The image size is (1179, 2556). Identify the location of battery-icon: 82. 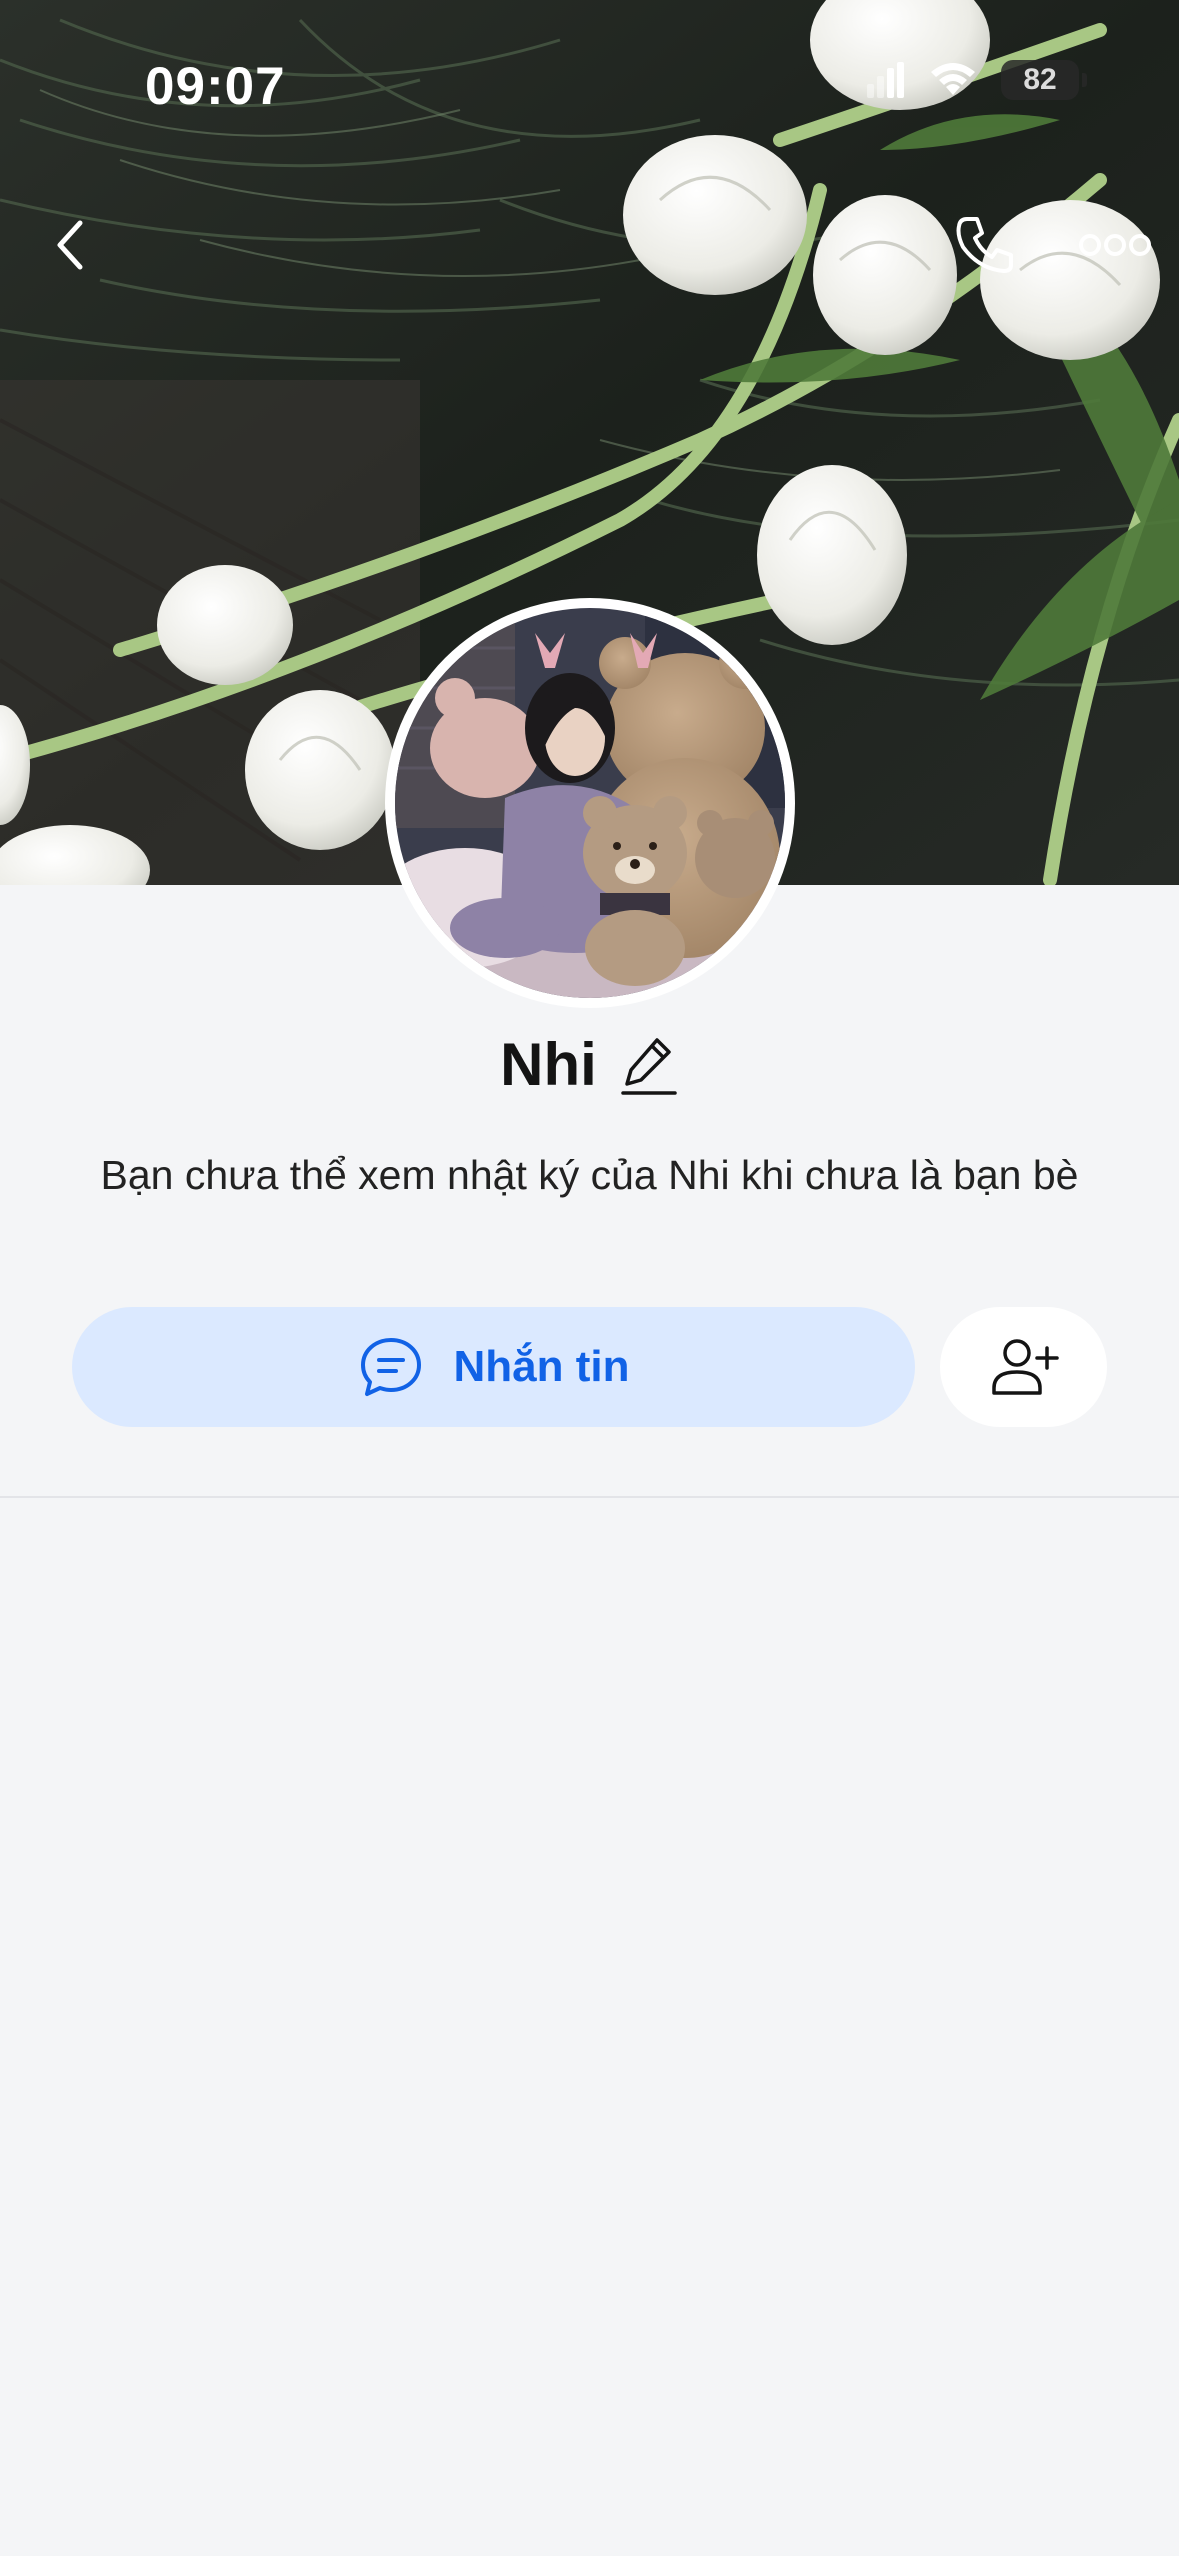
(1044, 80).